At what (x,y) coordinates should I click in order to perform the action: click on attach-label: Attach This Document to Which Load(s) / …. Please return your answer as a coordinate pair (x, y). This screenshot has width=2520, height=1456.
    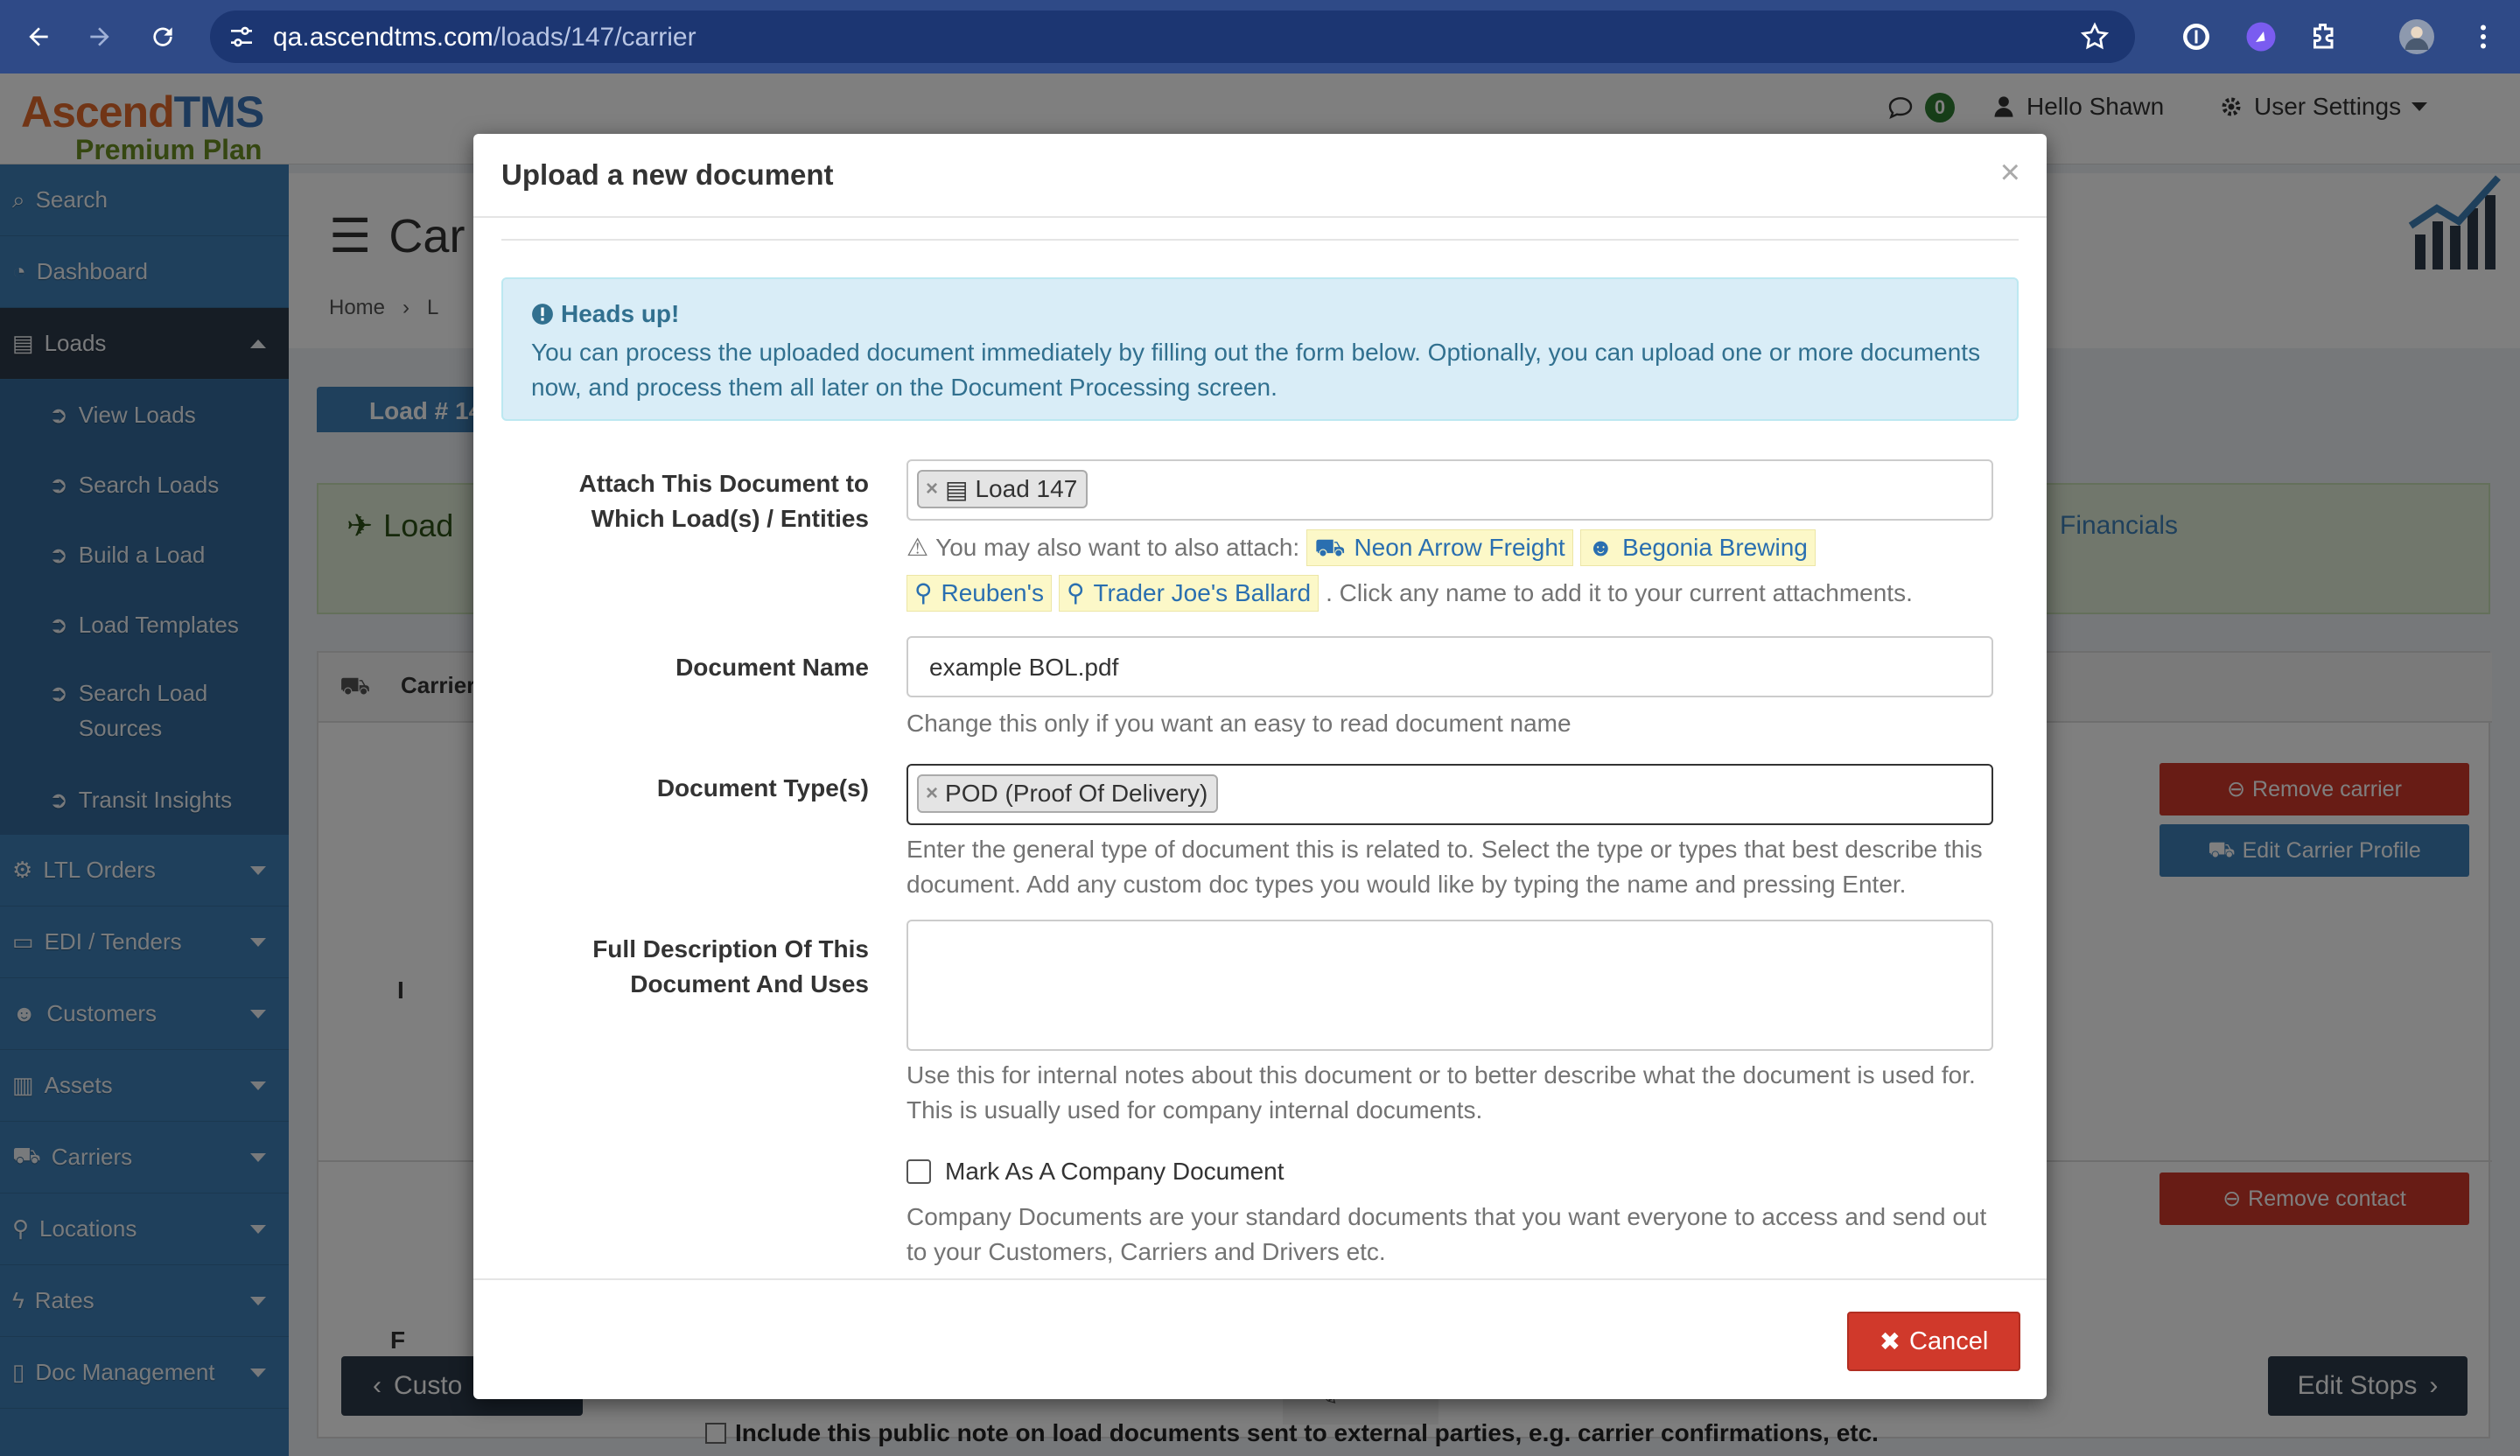
    Looking at the image, I should click on (723, 501).